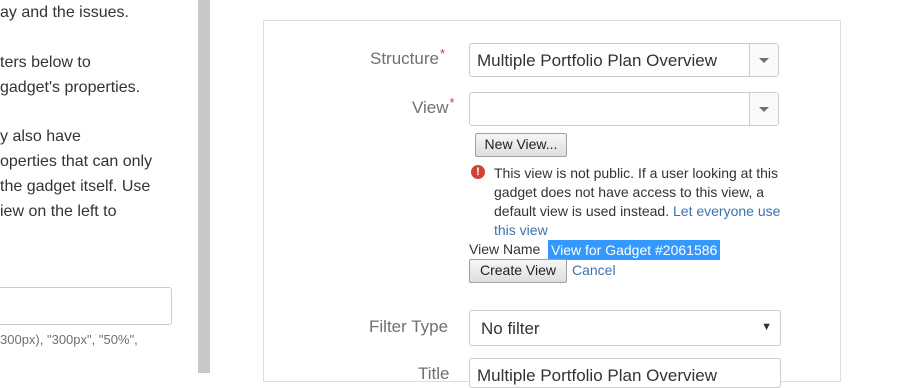 The height and width of the screenshot is (388, 900). I want to click on filter-type-select: No filter ▼, so click(625, 328).